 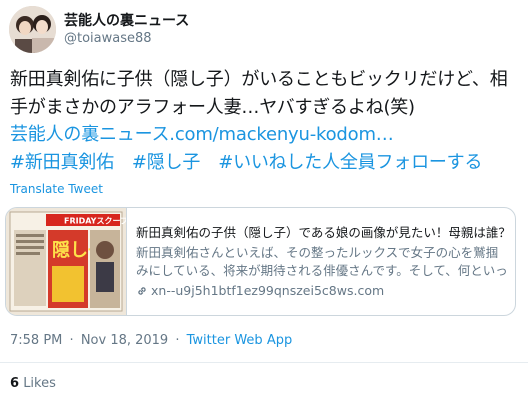 I want to click on tweet-time: 7:58 PM, so click(x=36, y=340).